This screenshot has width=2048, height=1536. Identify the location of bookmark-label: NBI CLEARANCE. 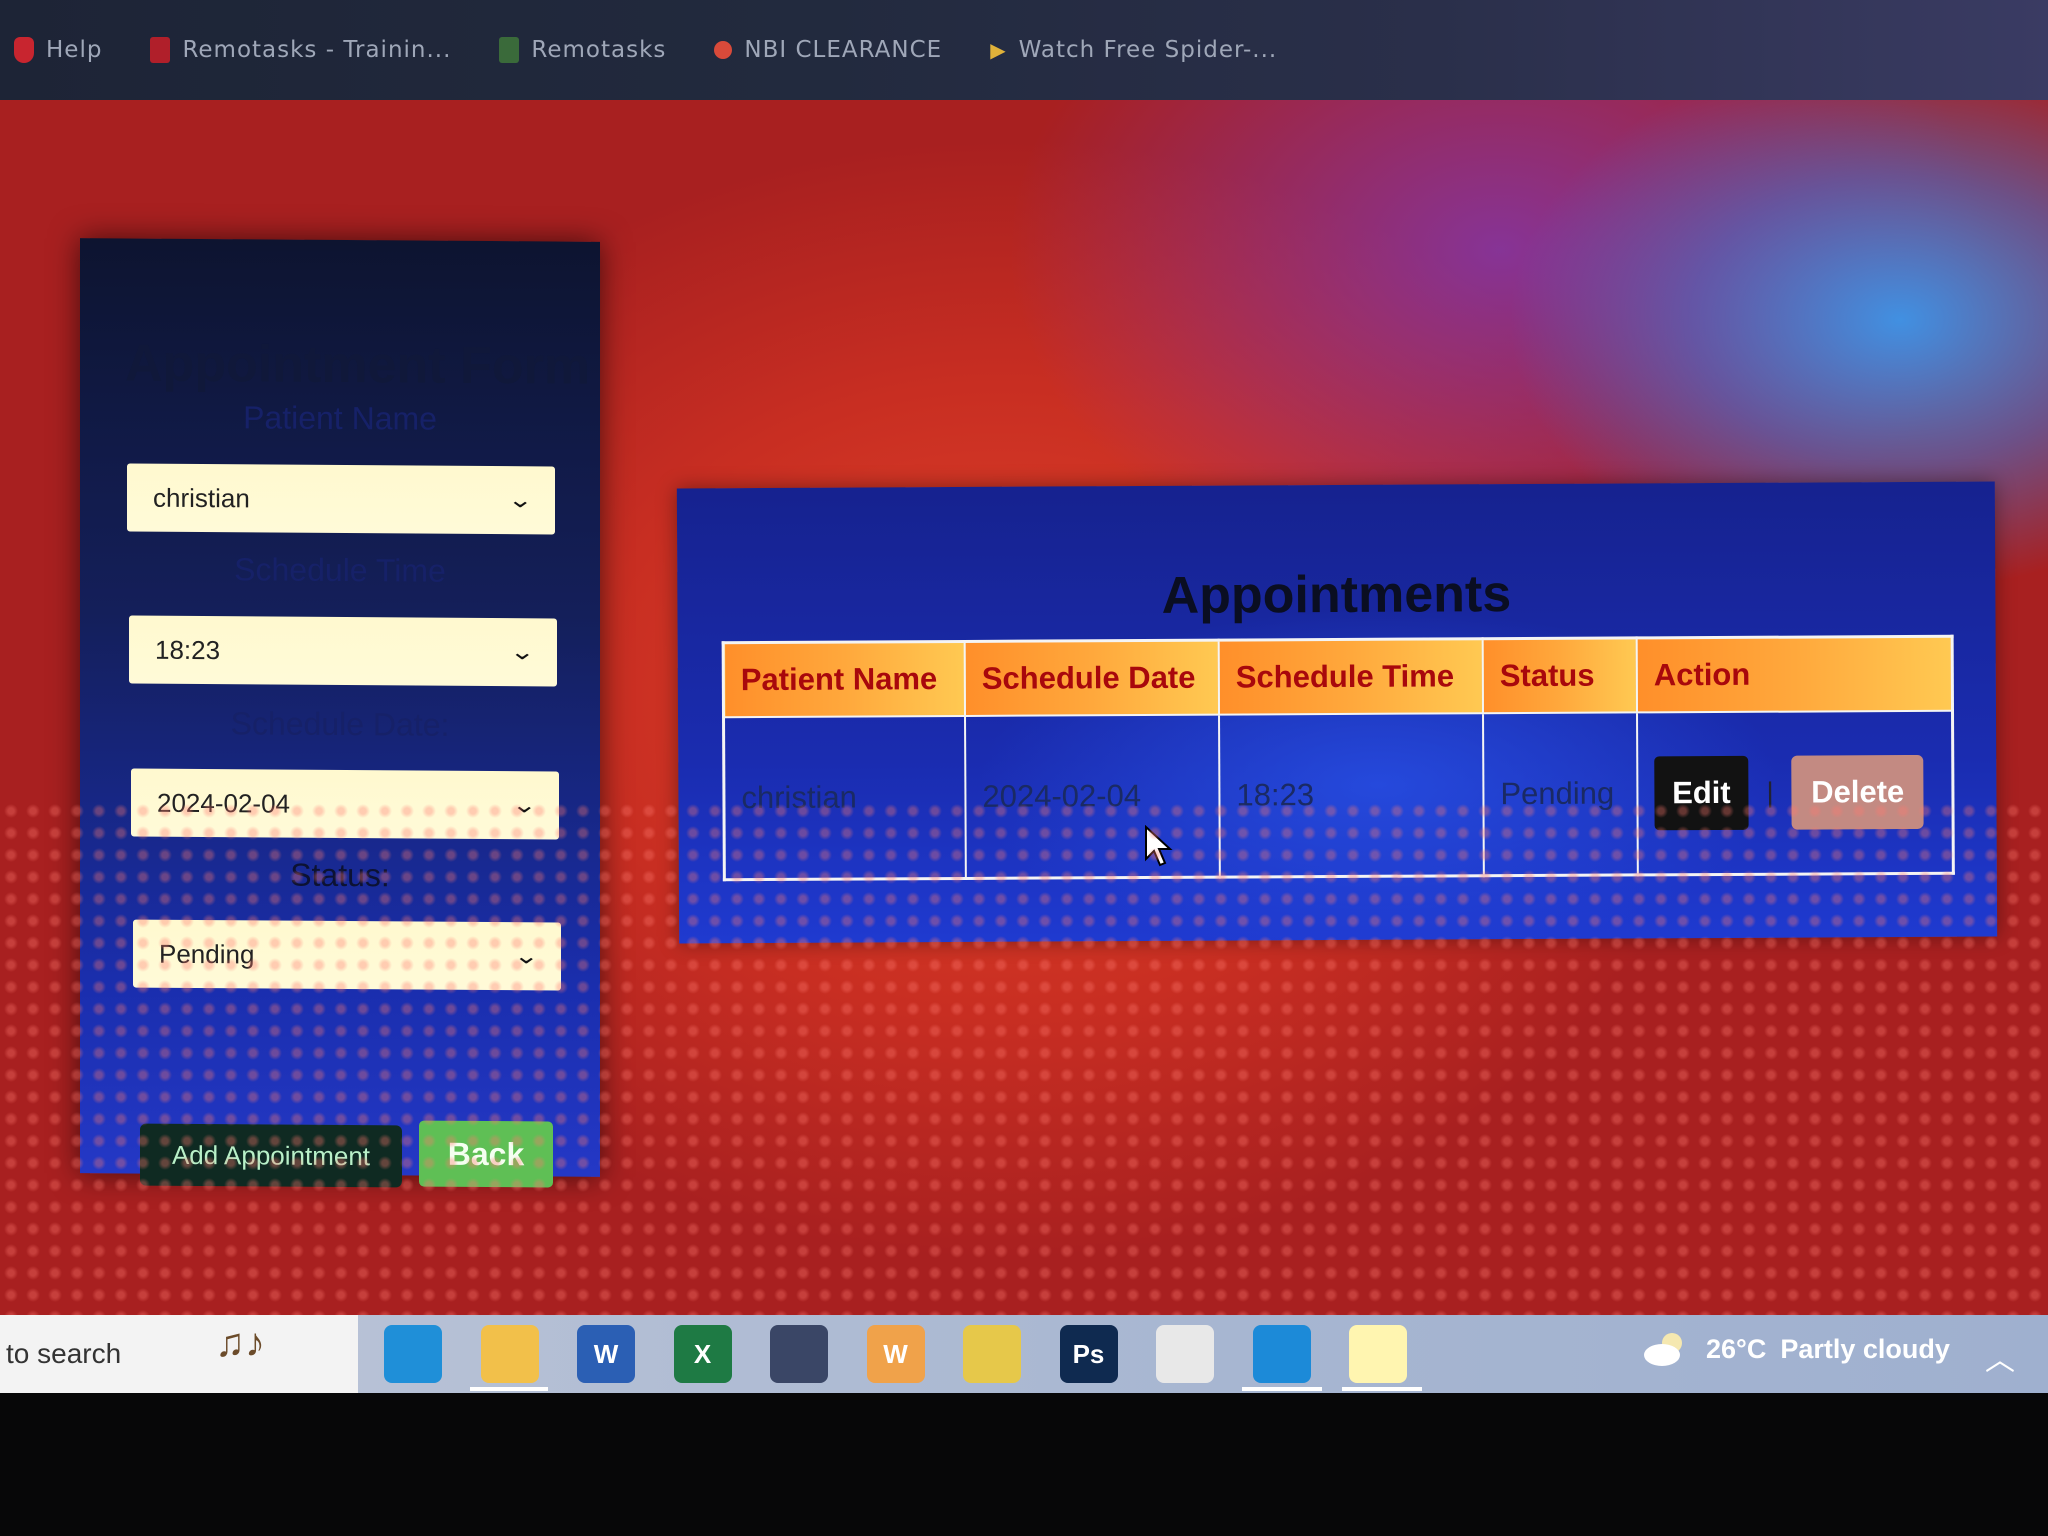
(843, 50).